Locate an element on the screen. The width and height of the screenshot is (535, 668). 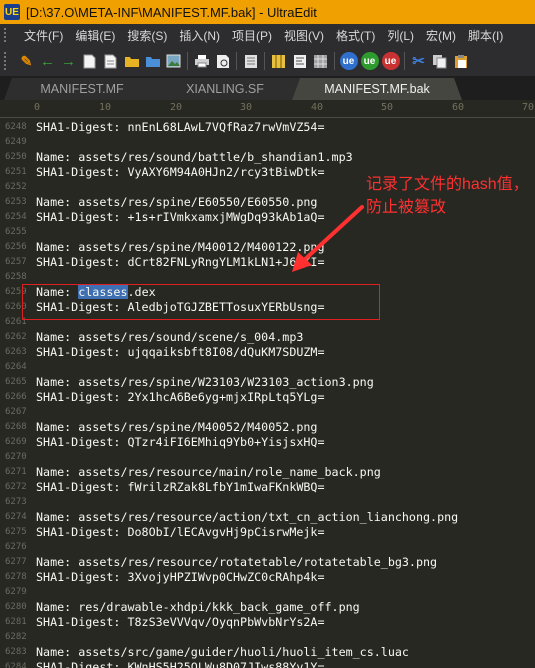
open-folder-2-icon is located at coordinates (153, 61).